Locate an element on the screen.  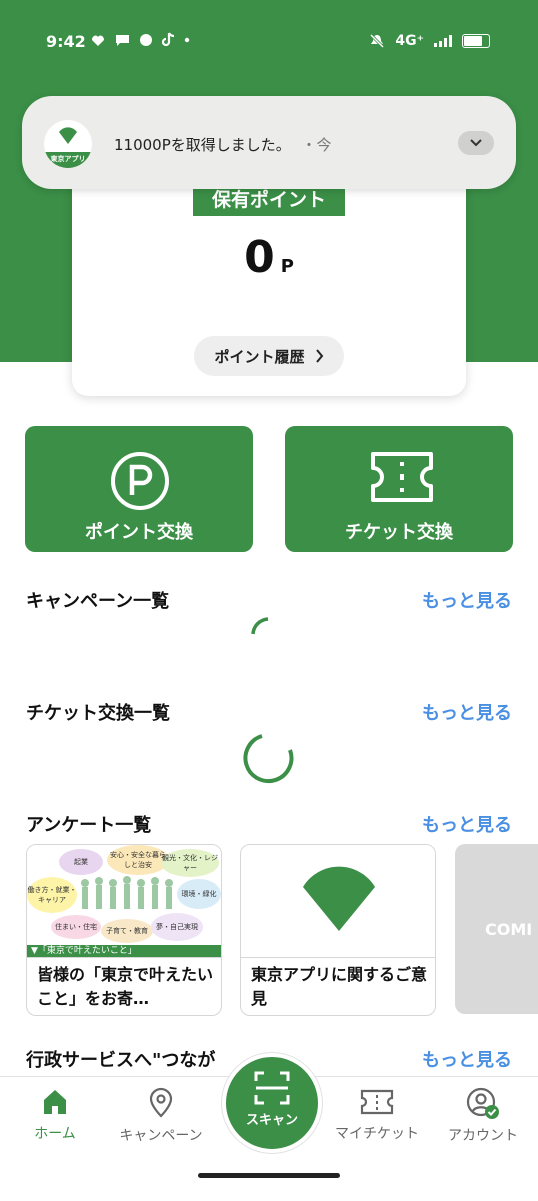
points-number: 0 is located at coordinates (259, 257).